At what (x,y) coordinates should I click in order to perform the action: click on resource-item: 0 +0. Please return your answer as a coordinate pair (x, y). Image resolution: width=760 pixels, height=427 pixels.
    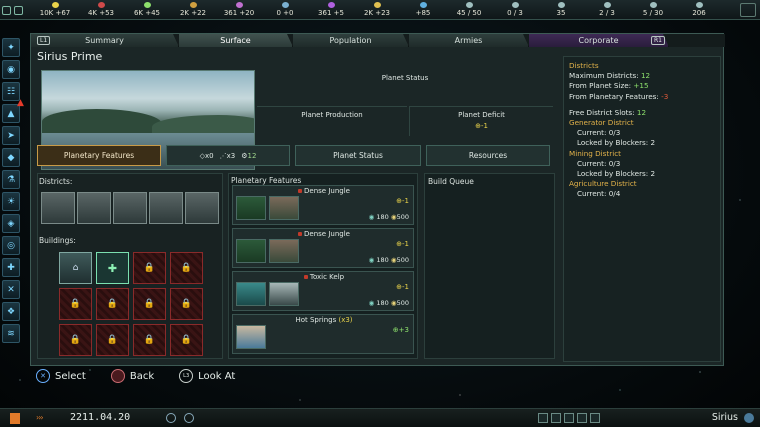
    Looking at the image, I should click on (285, 9).